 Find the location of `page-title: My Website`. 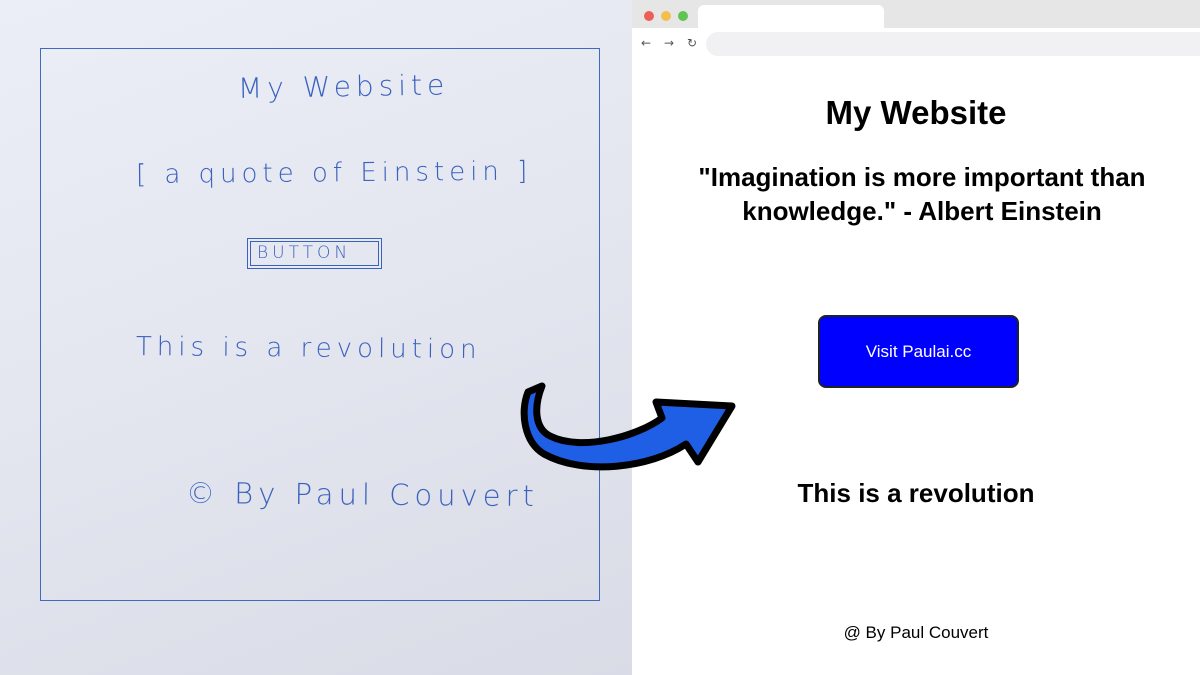

page-title: My Website is located at coordinates (916, 112).